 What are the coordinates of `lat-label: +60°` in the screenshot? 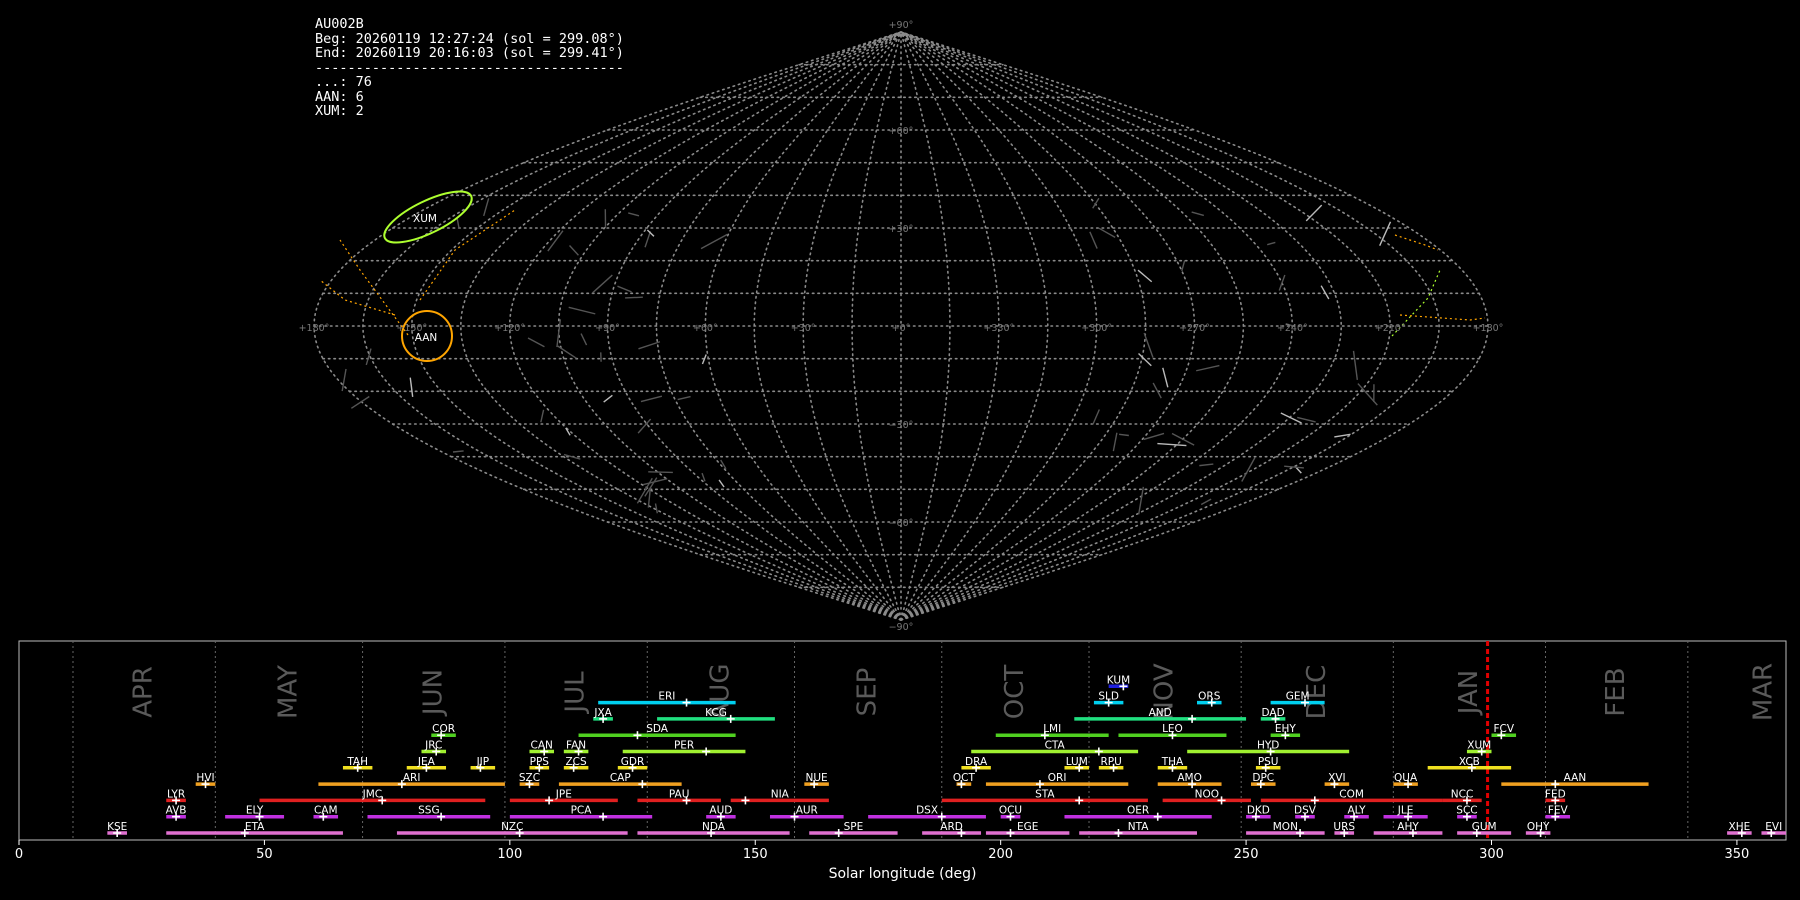 It's located at (901, 131).